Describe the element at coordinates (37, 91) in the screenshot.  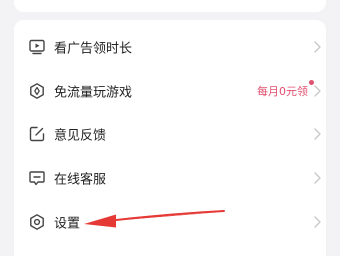
I see `free-data-icon` at that location.